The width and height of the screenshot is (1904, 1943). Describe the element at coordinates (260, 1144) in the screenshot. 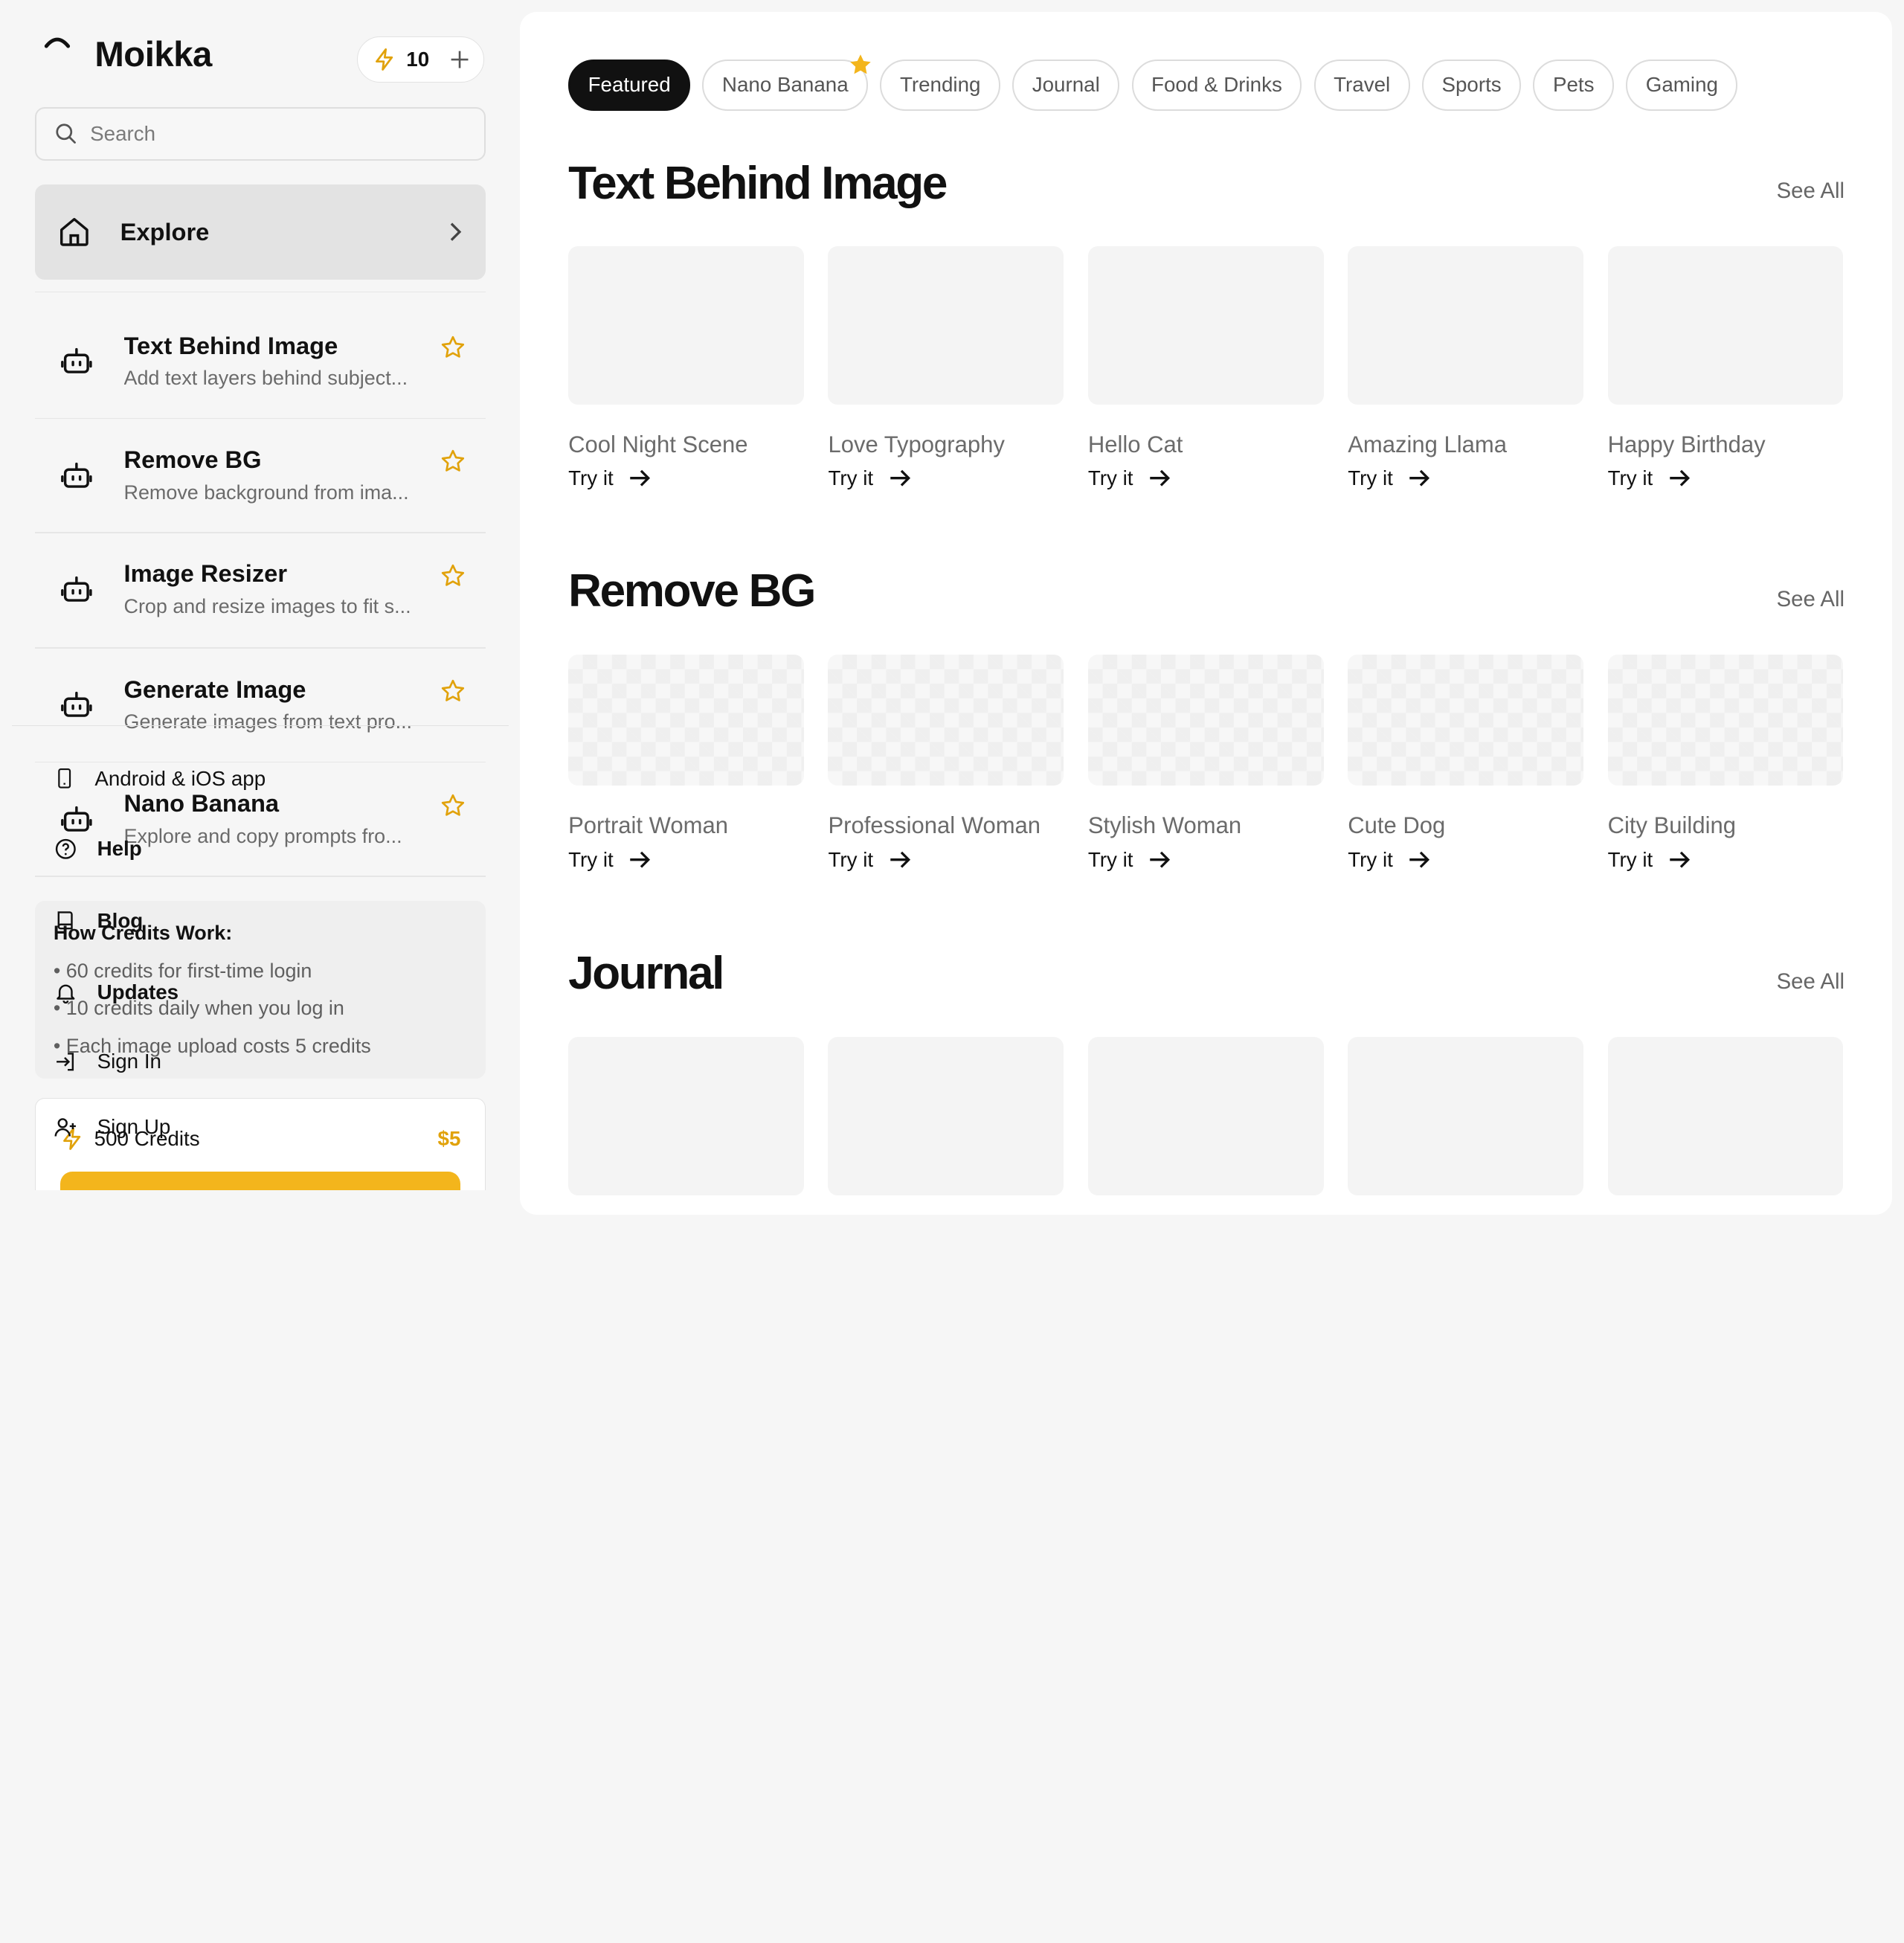

I see `buy-credits-card: 500 Credits $5` at that location.